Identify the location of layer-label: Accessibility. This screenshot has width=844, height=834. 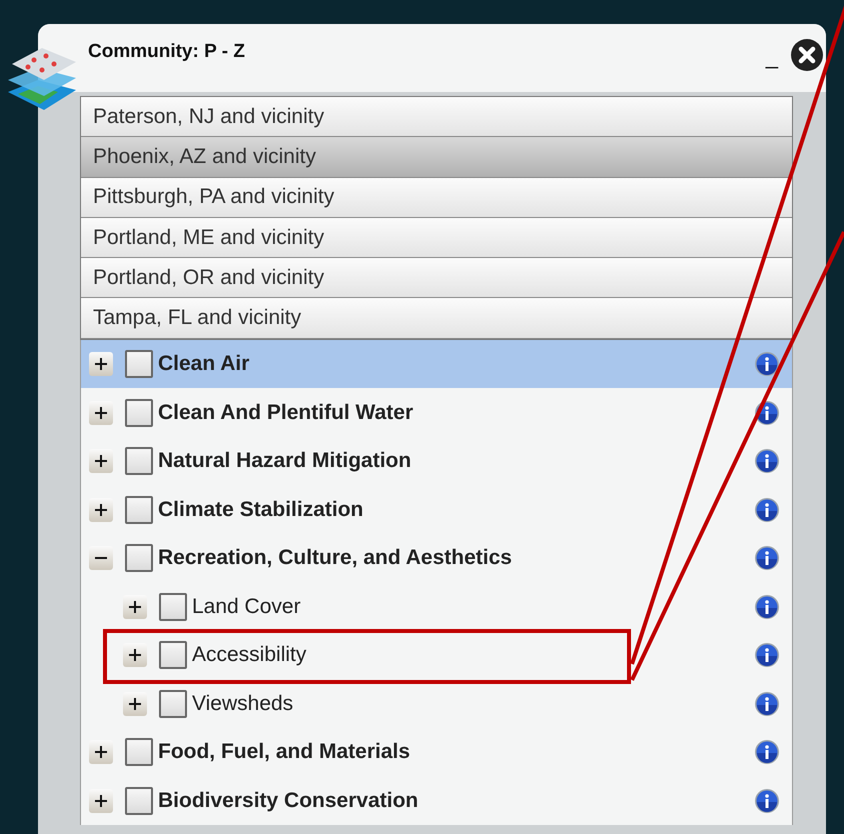
(249, 655).